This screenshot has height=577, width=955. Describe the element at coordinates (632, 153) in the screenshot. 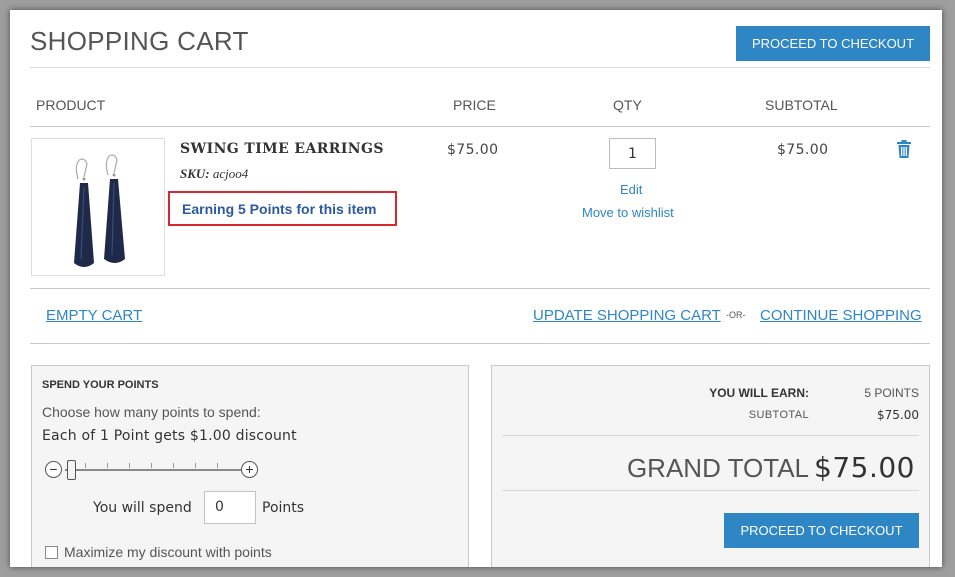

I see `quantity-input: 1` at that location.